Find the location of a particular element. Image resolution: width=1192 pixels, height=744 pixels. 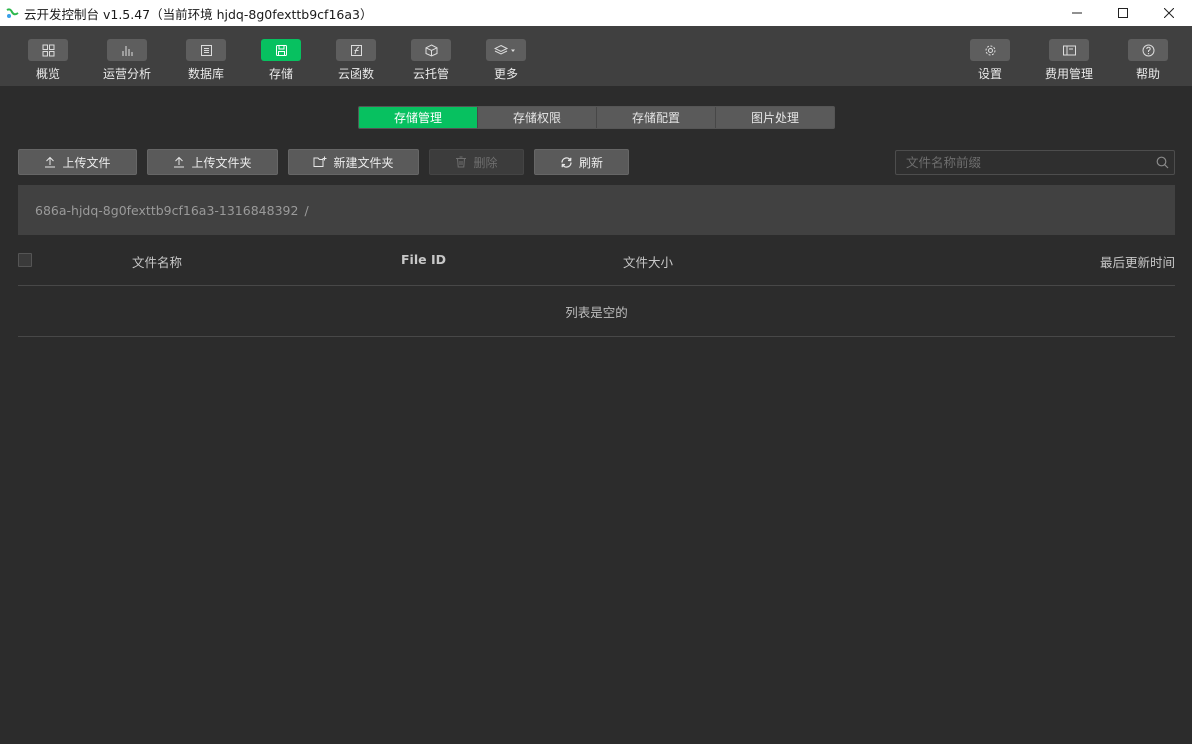

window-controls is located at coordinates (1123, 13).